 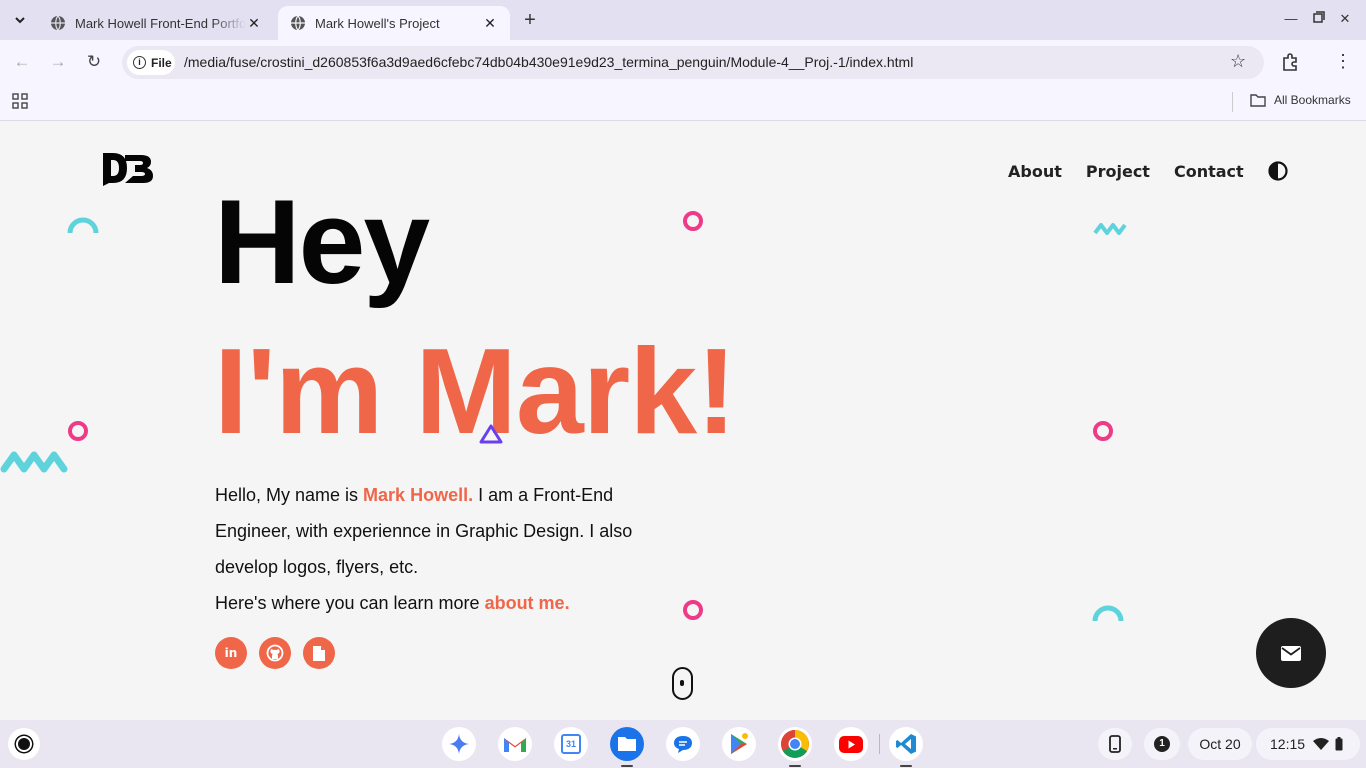 I want to click on vscode-app, so click(x=906, y=747).